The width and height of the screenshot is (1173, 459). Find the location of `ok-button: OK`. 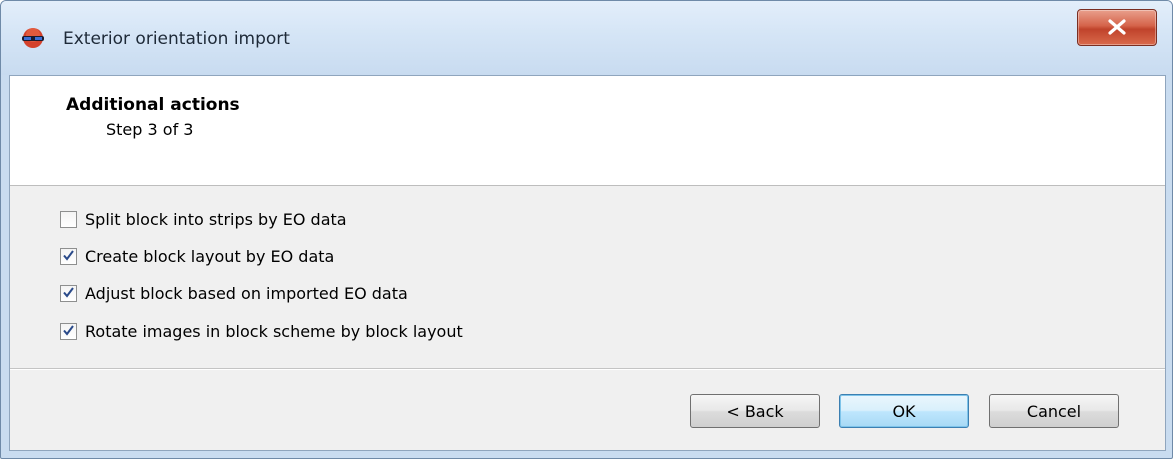

ok-button: OK is located at coordinates (904, 411).